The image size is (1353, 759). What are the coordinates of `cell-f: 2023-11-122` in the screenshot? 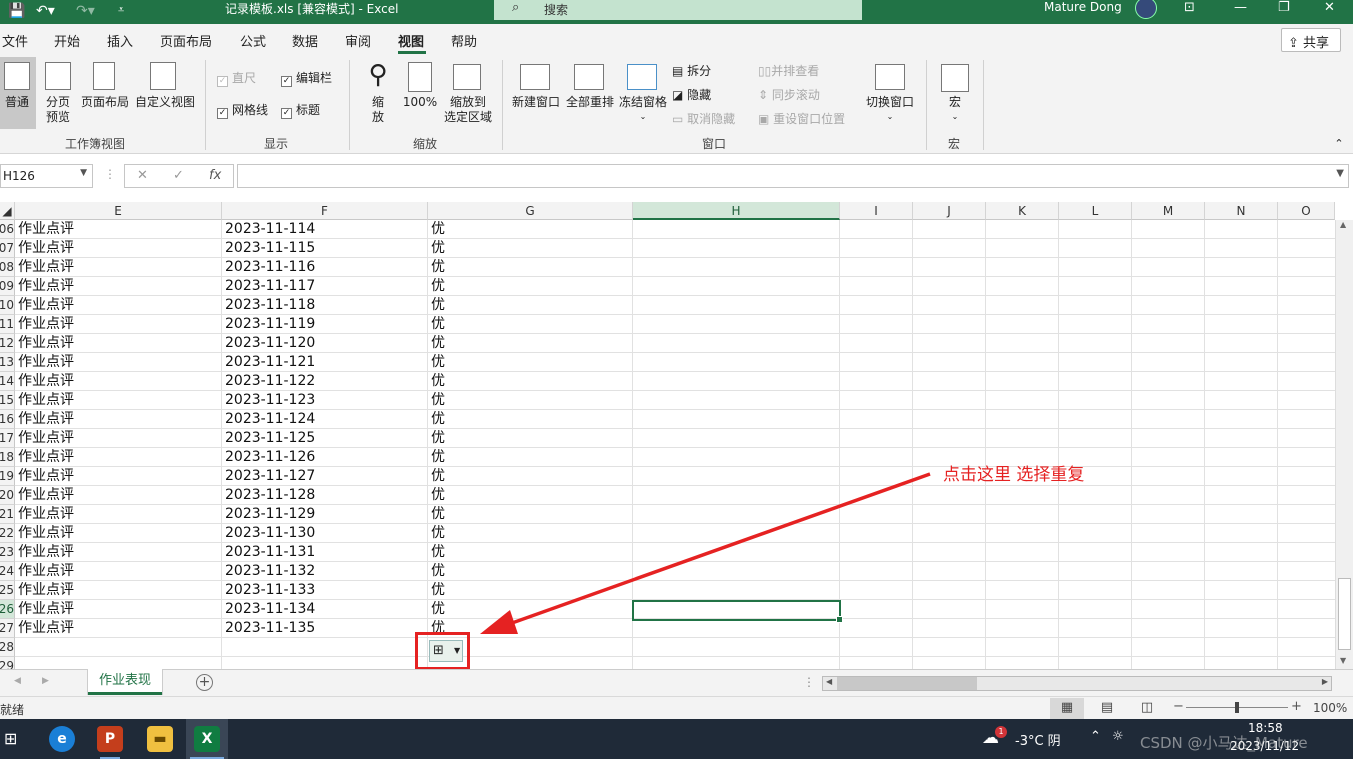 It's located at (268, 381).